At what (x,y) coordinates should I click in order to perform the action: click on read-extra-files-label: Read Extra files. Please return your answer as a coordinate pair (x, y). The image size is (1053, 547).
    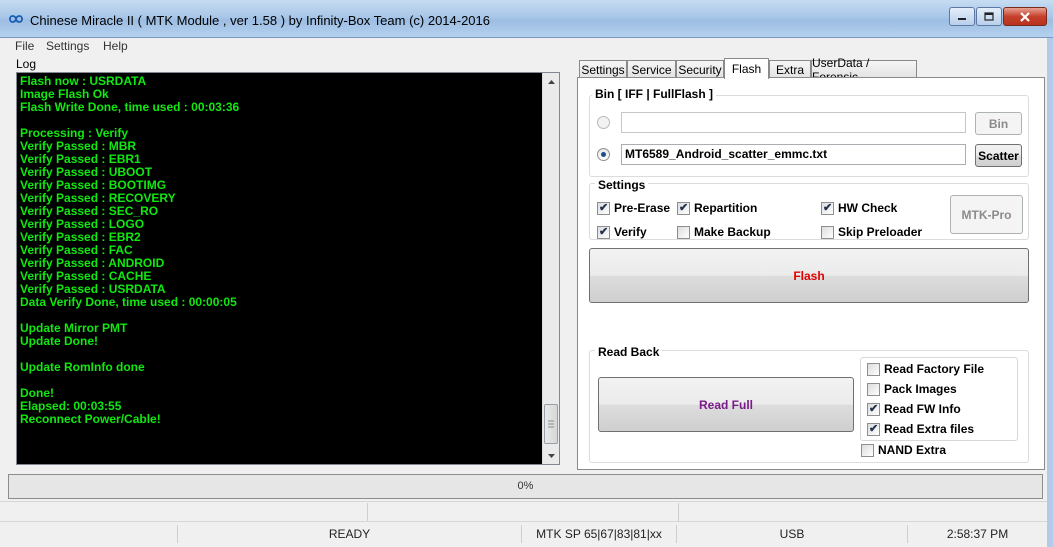
    Looking at the image, I should click on (929, 429).